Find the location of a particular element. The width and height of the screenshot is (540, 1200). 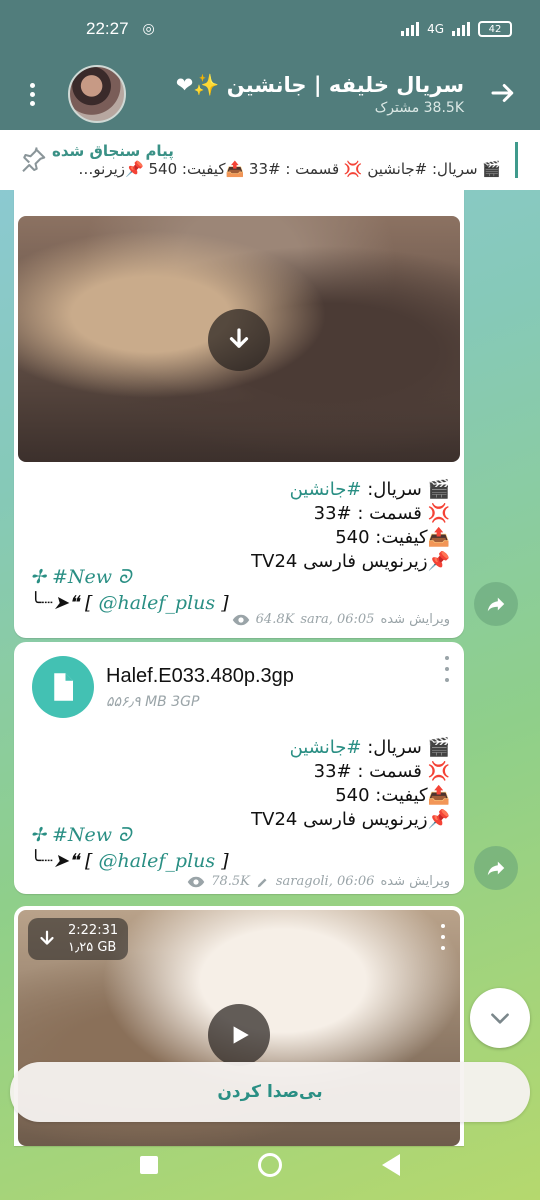

channel-title: سریال خلیفه | جانشین ✨❤ is located at coordinates (319, 84).